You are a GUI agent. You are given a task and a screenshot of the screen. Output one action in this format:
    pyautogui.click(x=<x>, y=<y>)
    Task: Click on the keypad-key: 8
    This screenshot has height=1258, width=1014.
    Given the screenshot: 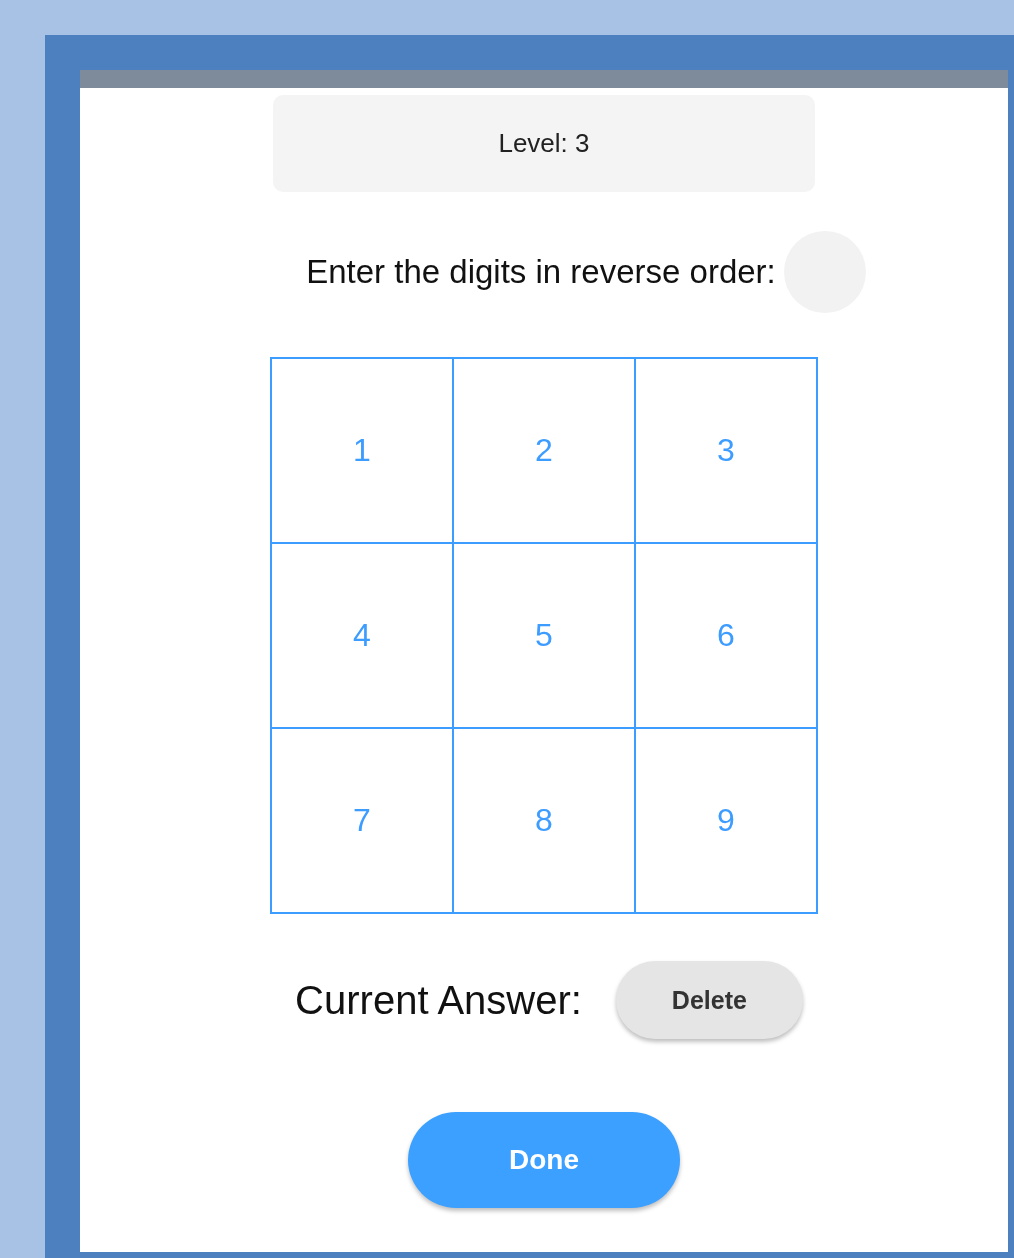 What is the action you would take?
    pyautogui.click(x=544, y=820)
    